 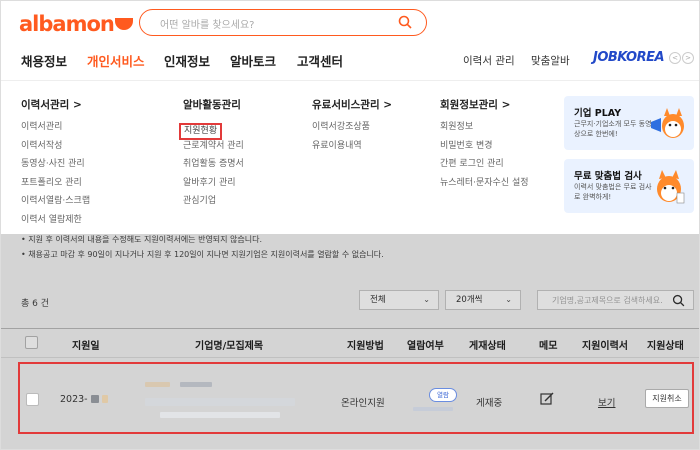 What do you see at coordinates (665, 346) in the screenshot?
I see `col-apply-status: 지원상태` at bounding box center [665, 346].